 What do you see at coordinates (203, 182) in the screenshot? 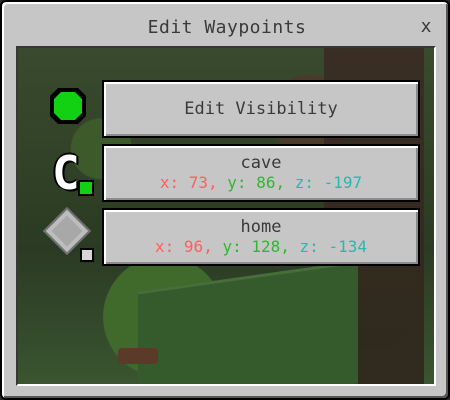
I see `x-value: 73,` at bounding box center [203, 182].